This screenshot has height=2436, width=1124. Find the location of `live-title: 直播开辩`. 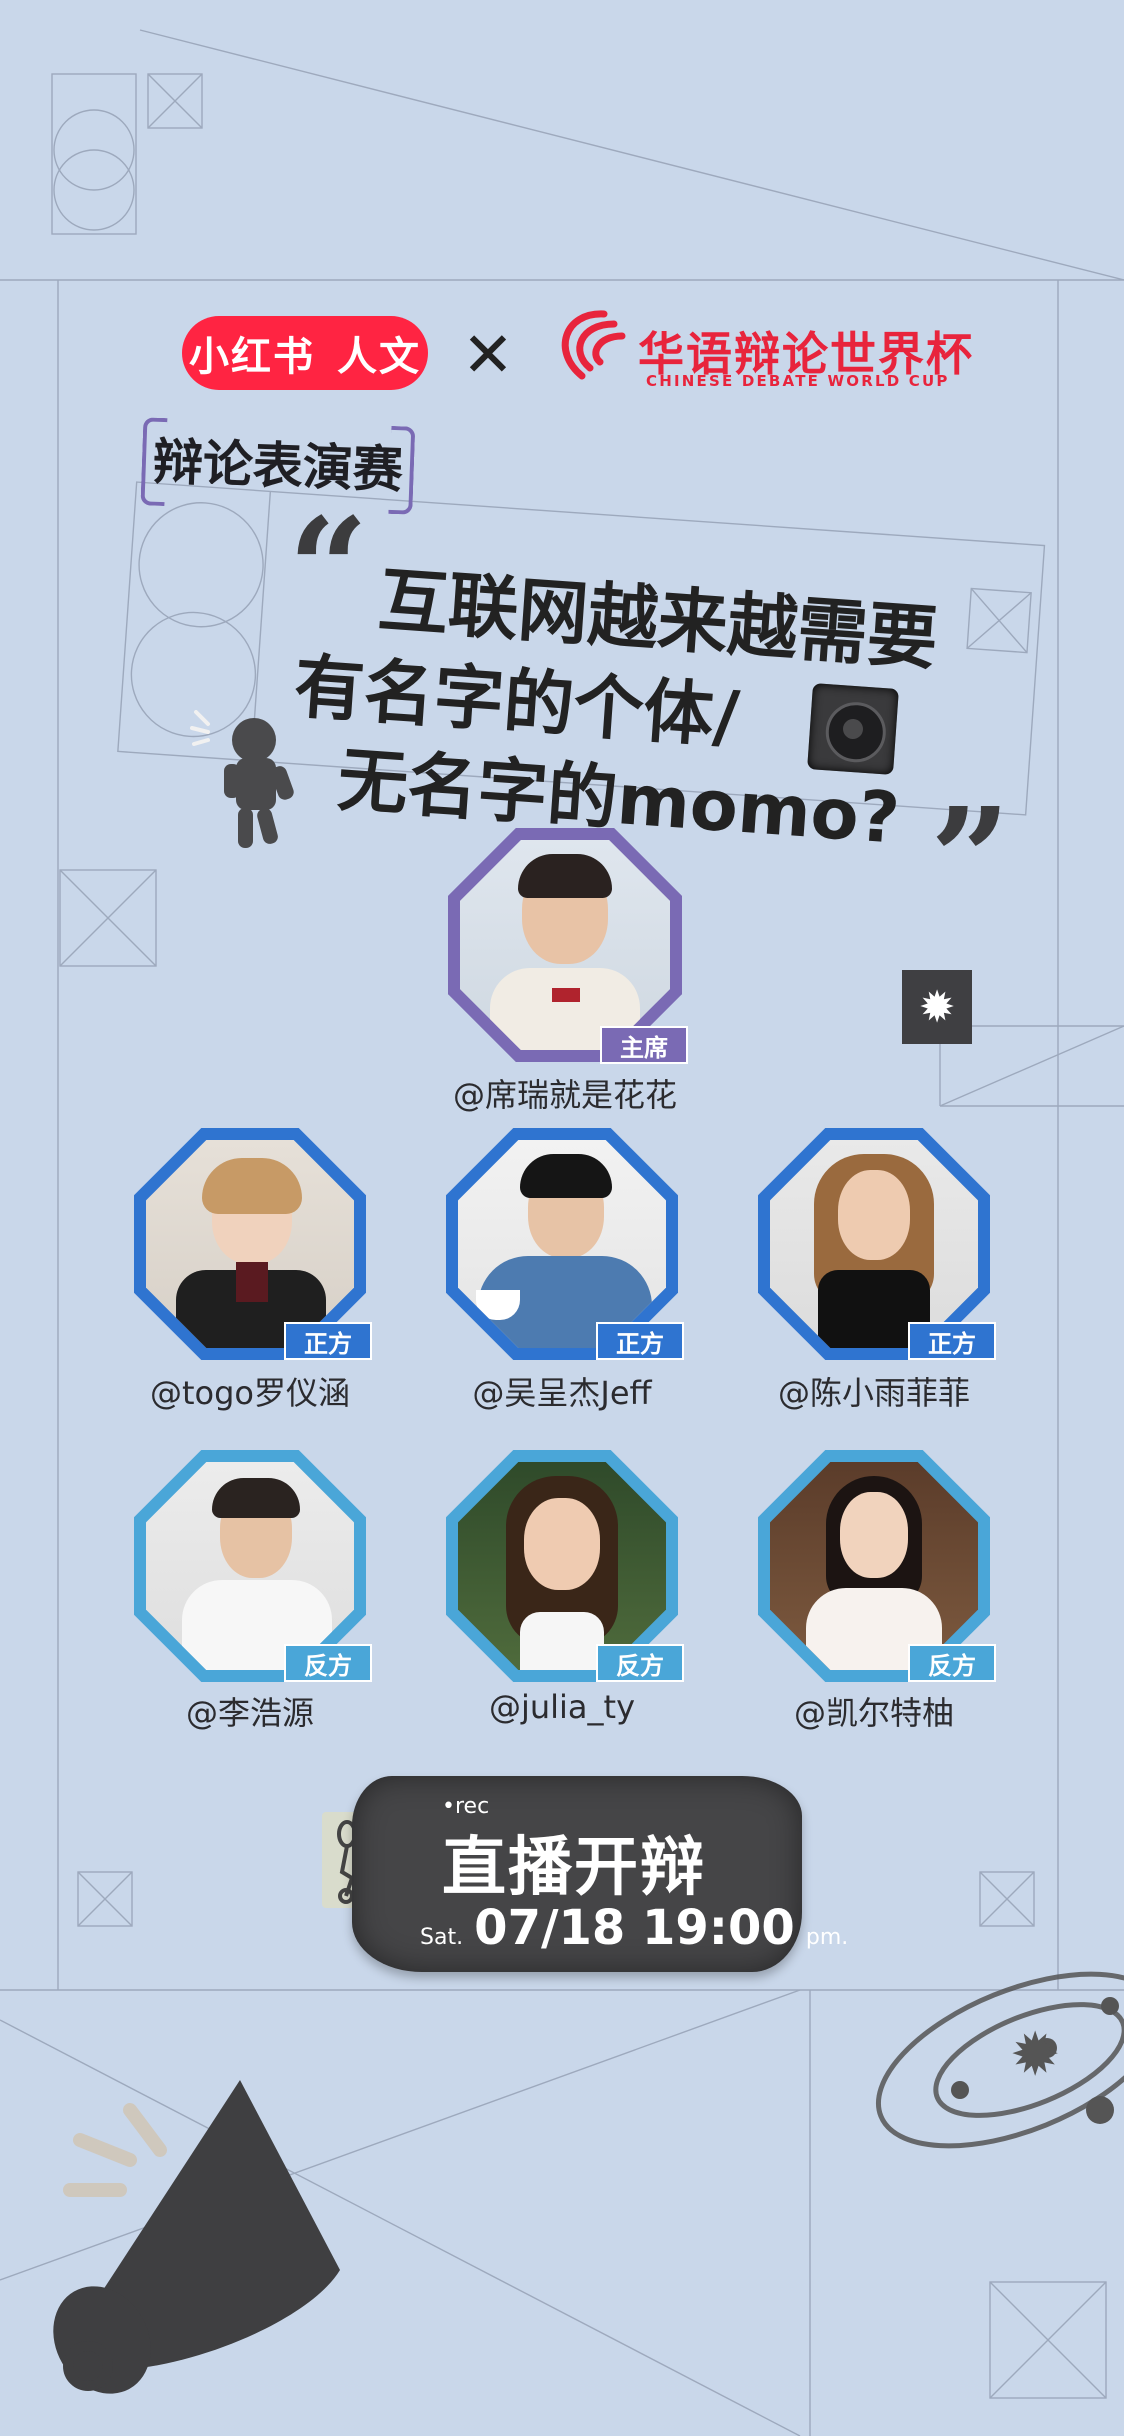

live-title: 直播开辩 is located at coordinates (574, 1862).